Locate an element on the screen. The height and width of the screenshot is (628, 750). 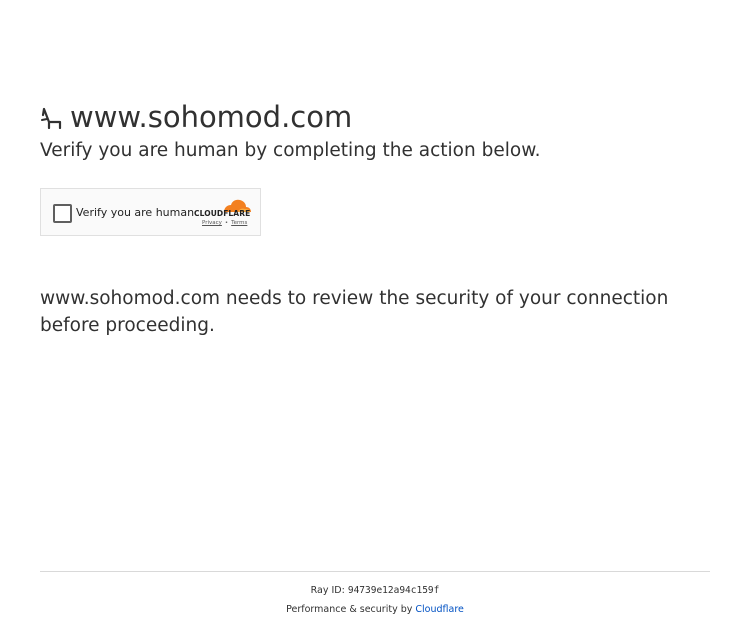
terms-link: Terms is located at coordinates (239, 223).